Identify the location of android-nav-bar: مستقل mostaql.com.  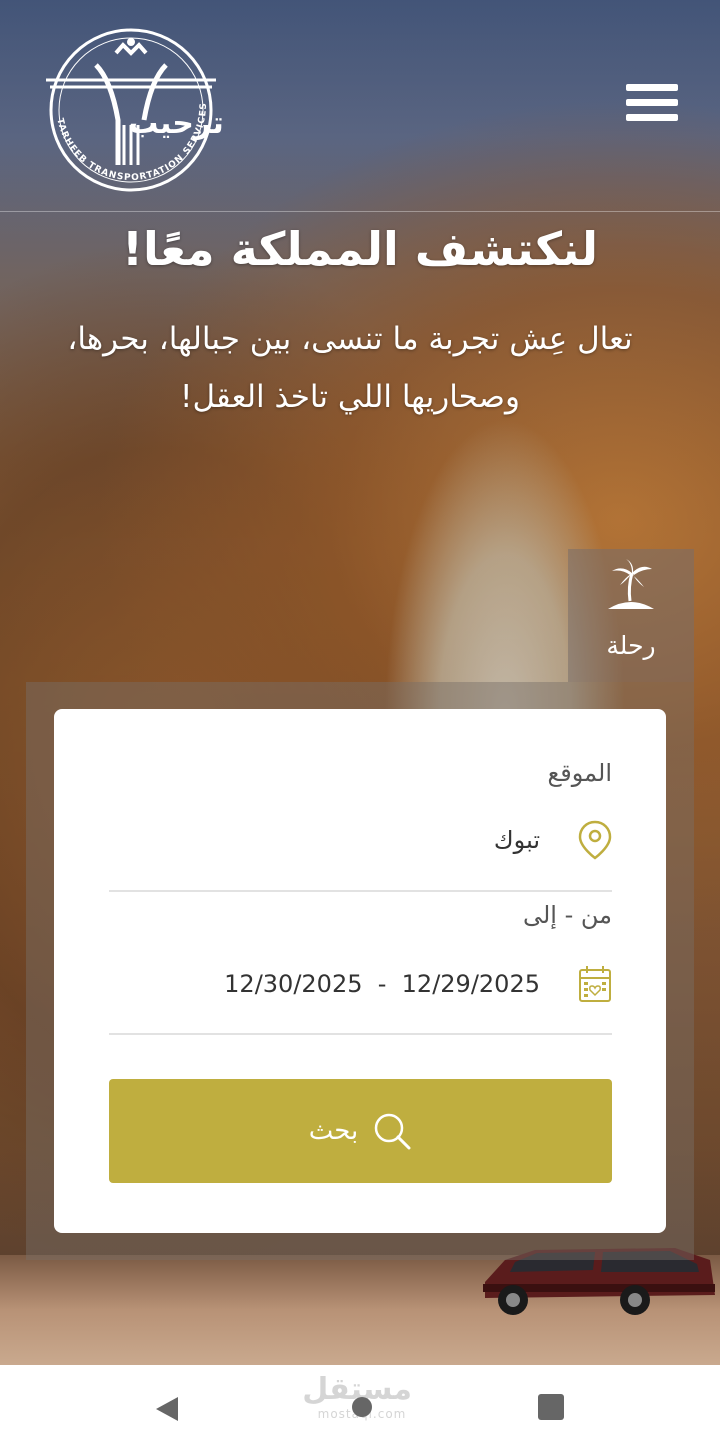
(360, 1407).